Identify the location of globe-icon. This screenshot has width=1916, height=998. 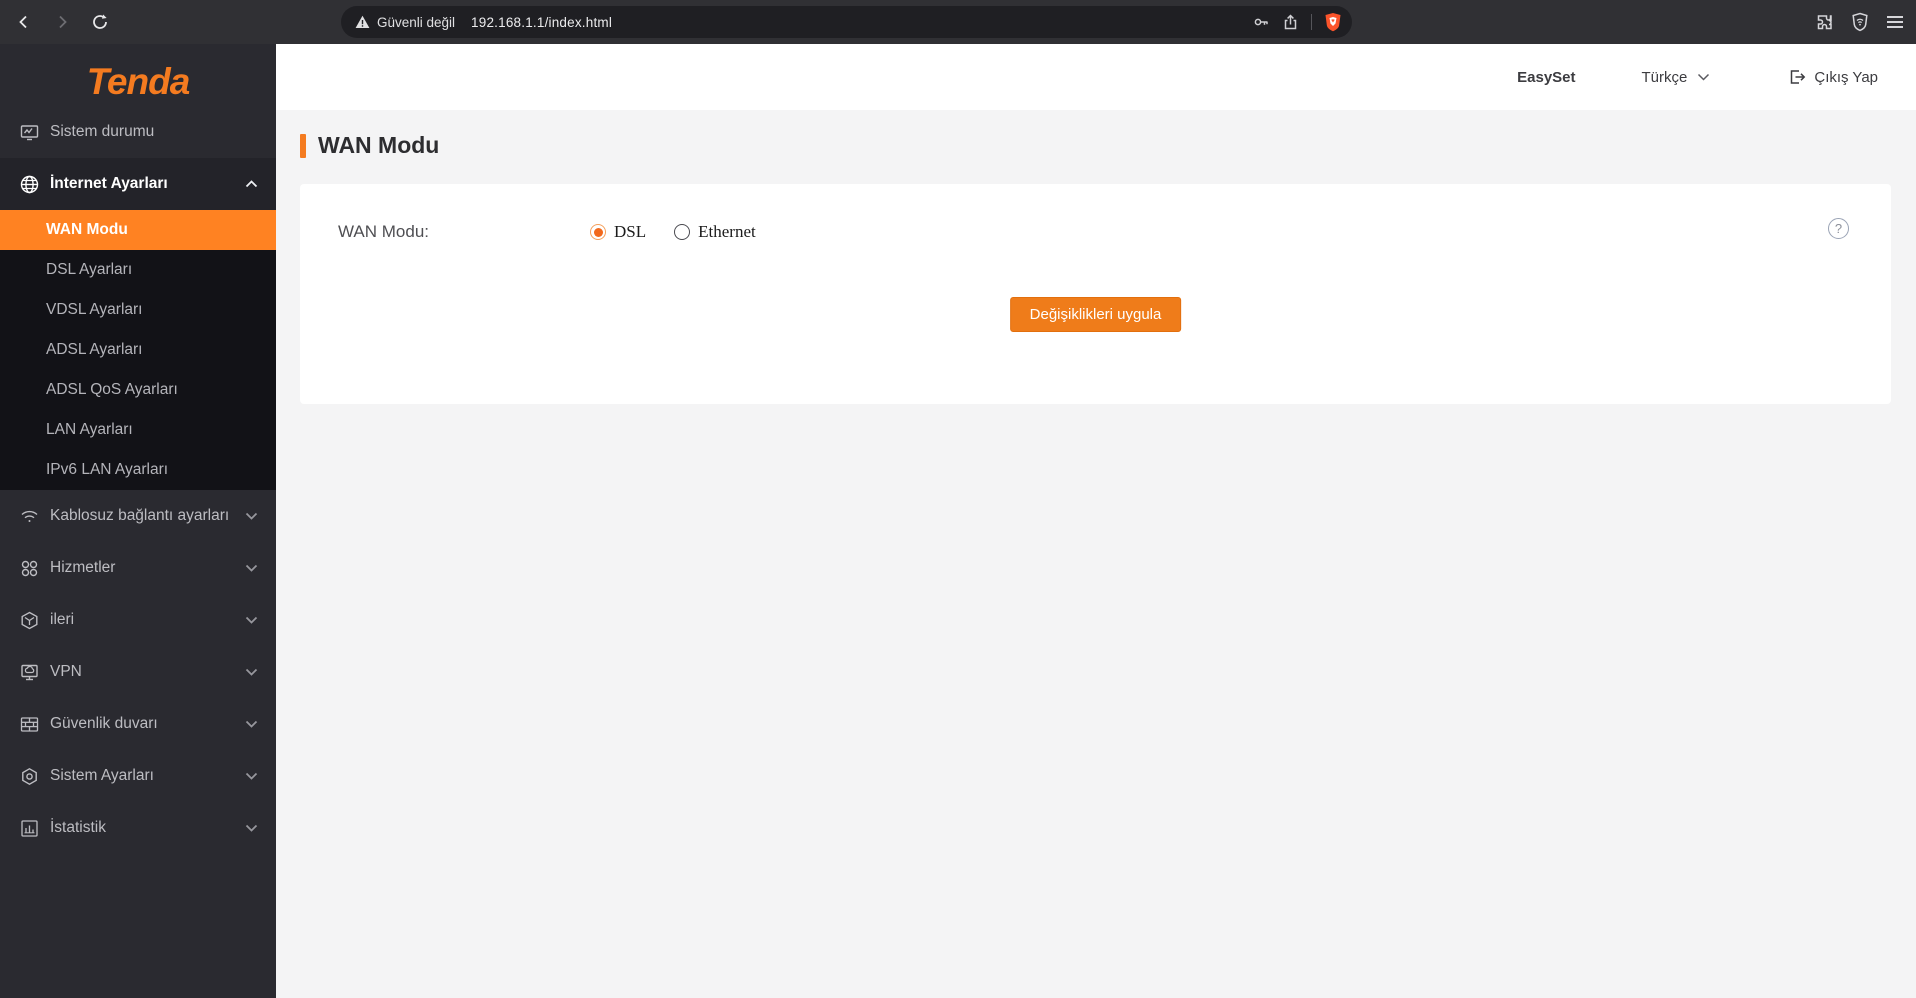
(29, 184).